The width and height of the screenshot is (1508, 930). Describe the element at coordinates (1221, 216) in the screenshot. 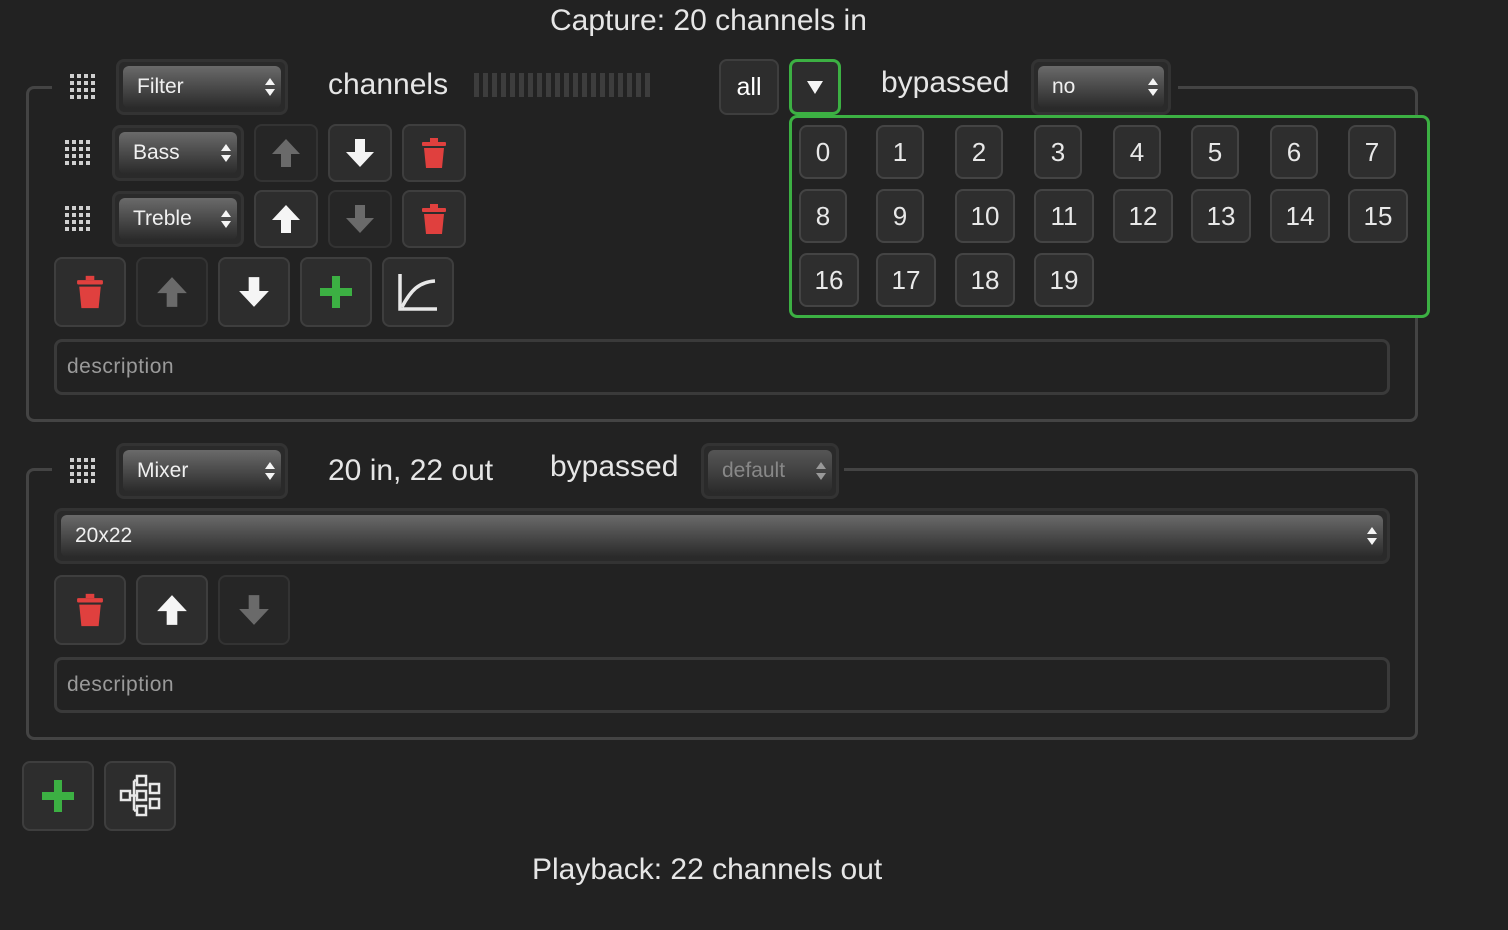

I see `channel-option-13: 13` at that location.